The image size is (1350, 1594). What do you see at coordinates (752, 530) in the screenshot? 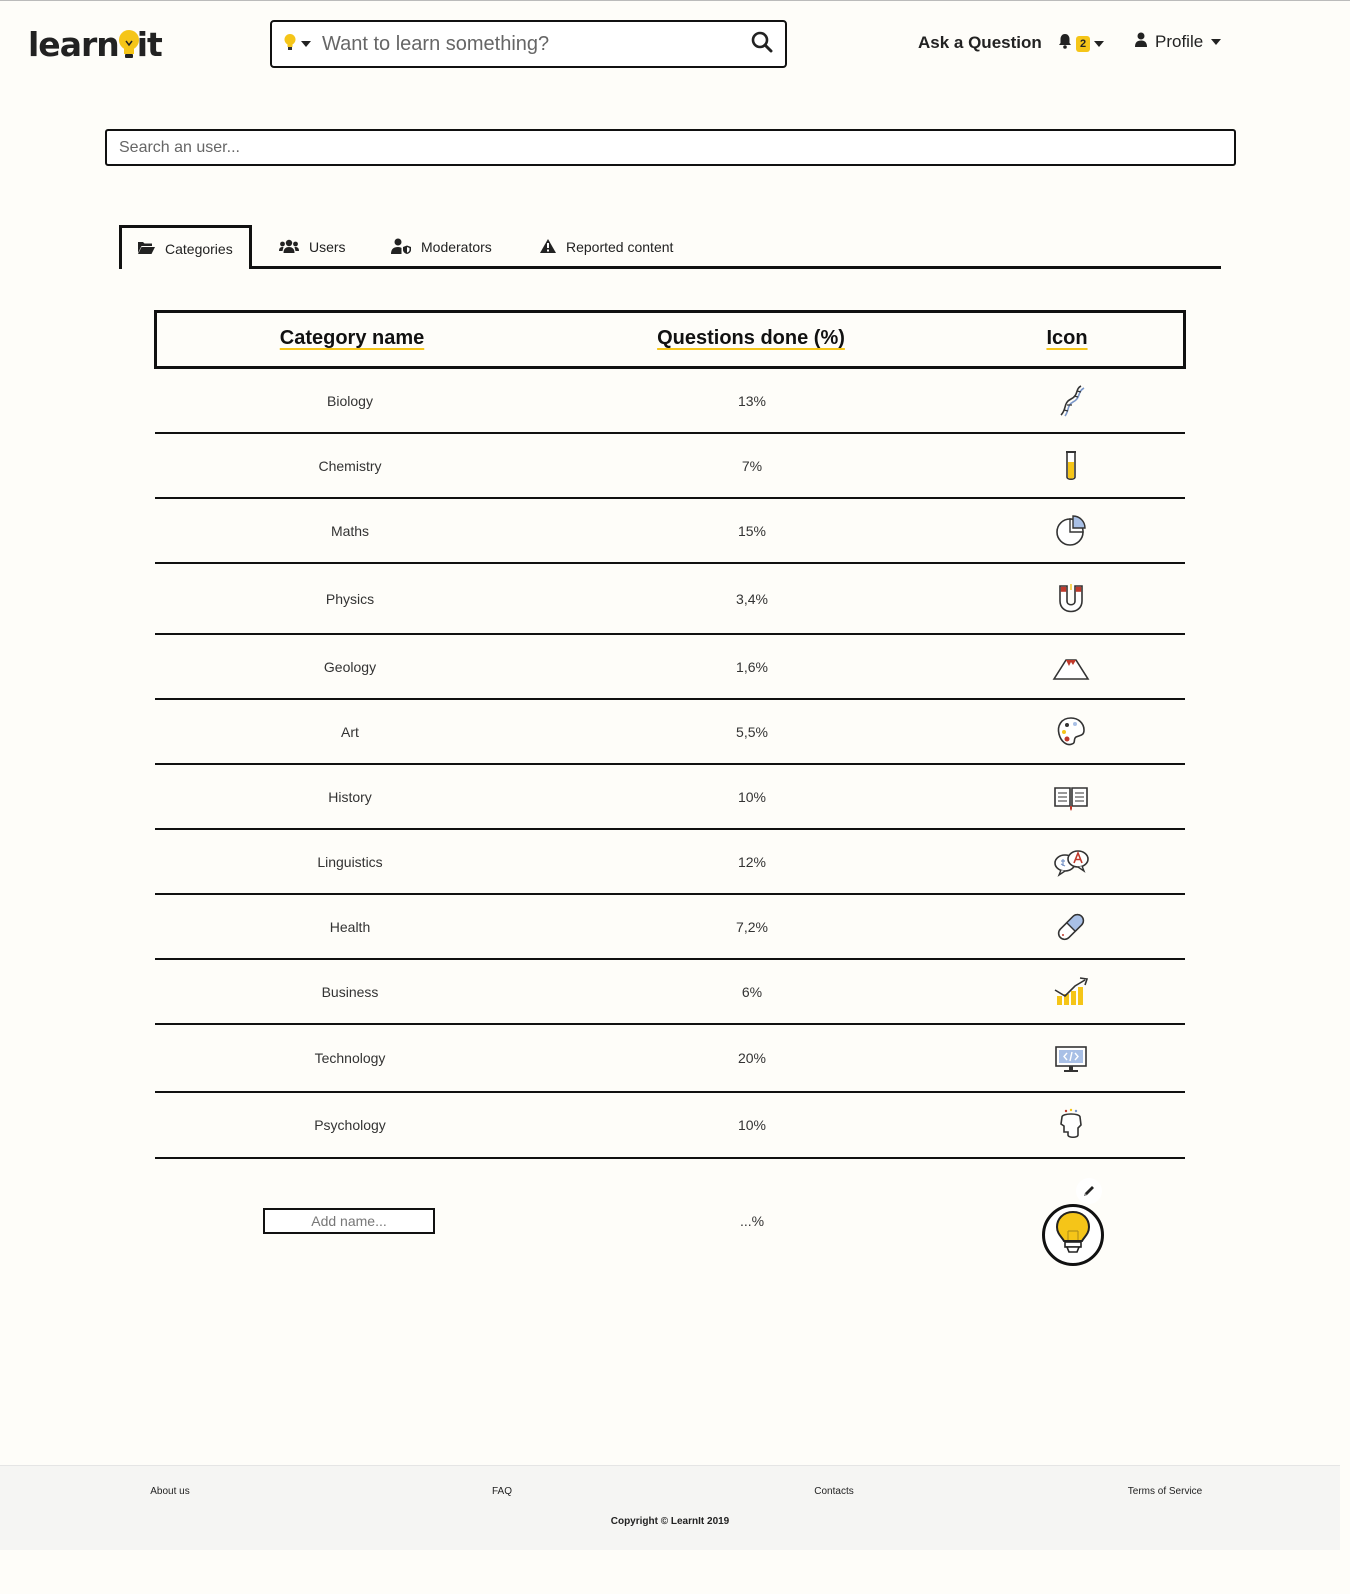
I see `questions-percent: 15%` at bounding box center [752, 530].